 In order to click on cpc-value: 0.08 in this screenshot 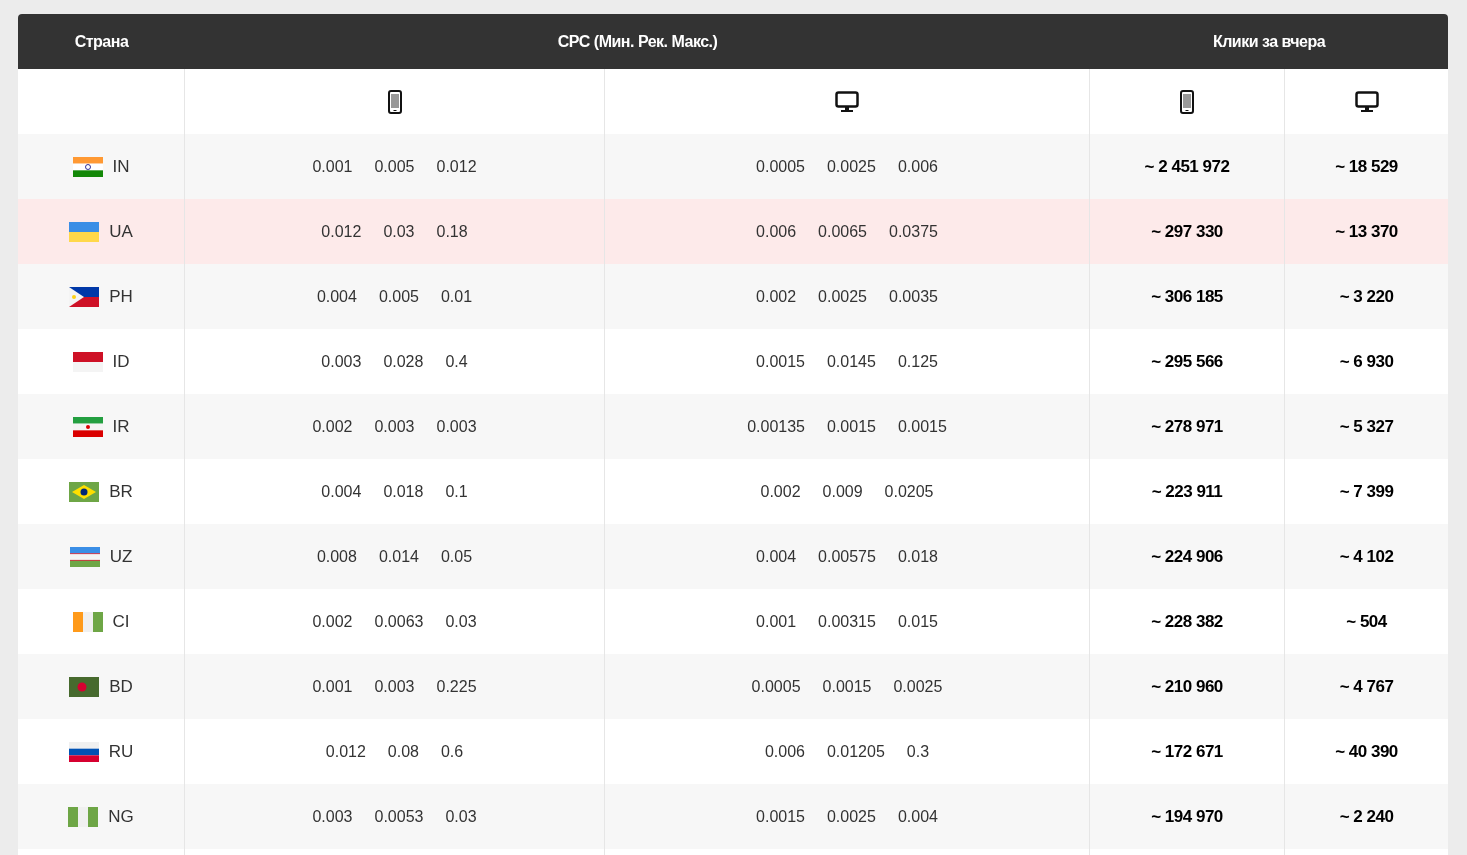, I will do `click(403, 751)`.